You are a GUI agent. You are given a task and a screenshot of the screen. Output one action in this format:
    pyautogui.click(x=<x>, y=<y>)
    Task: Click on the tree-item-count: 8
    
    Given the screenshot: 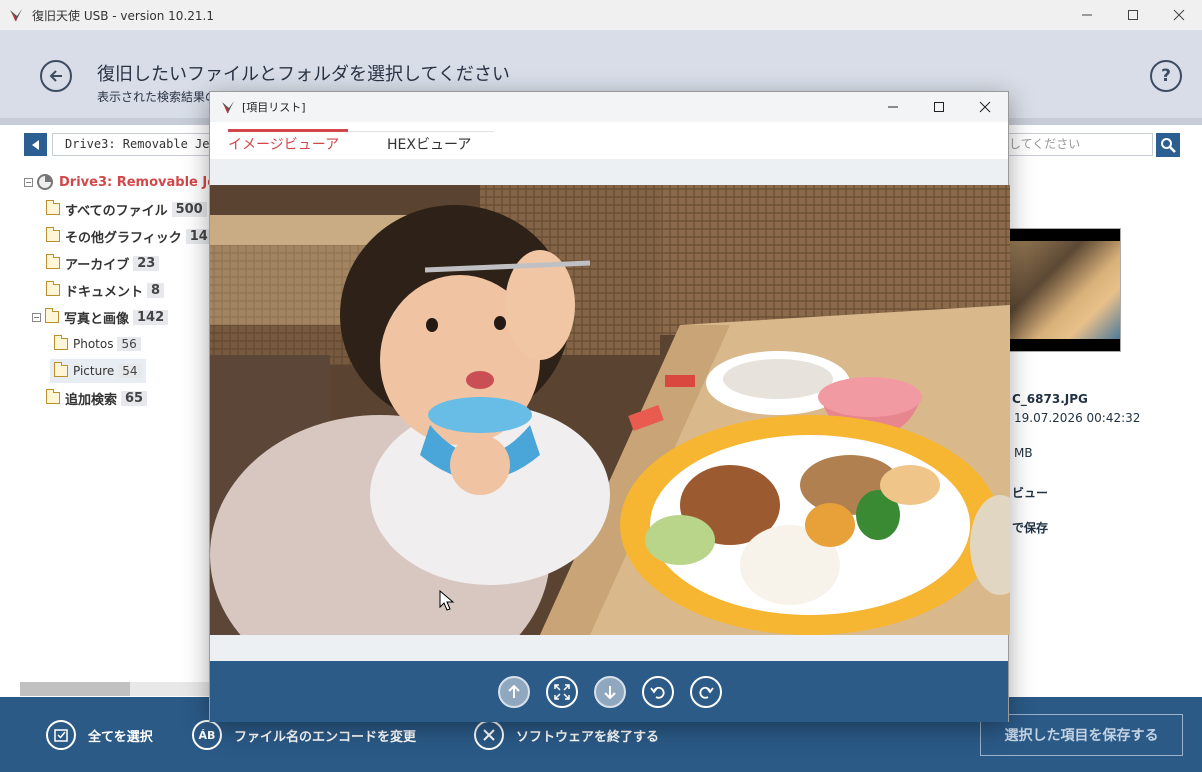 What is the action you would take?
    pyautogui.click(x=156, y=290)
    